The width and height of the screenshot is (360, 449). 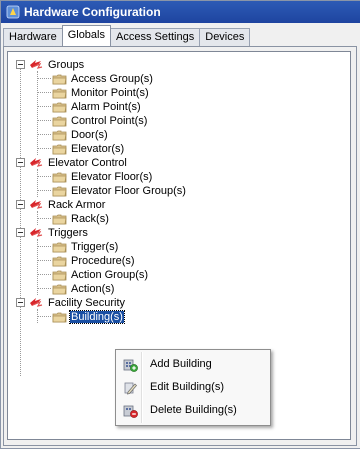 What do you see at coordinates (130, 411) in the screenshot?
I see `delete-building-icon` at bounding box center [130, 411].